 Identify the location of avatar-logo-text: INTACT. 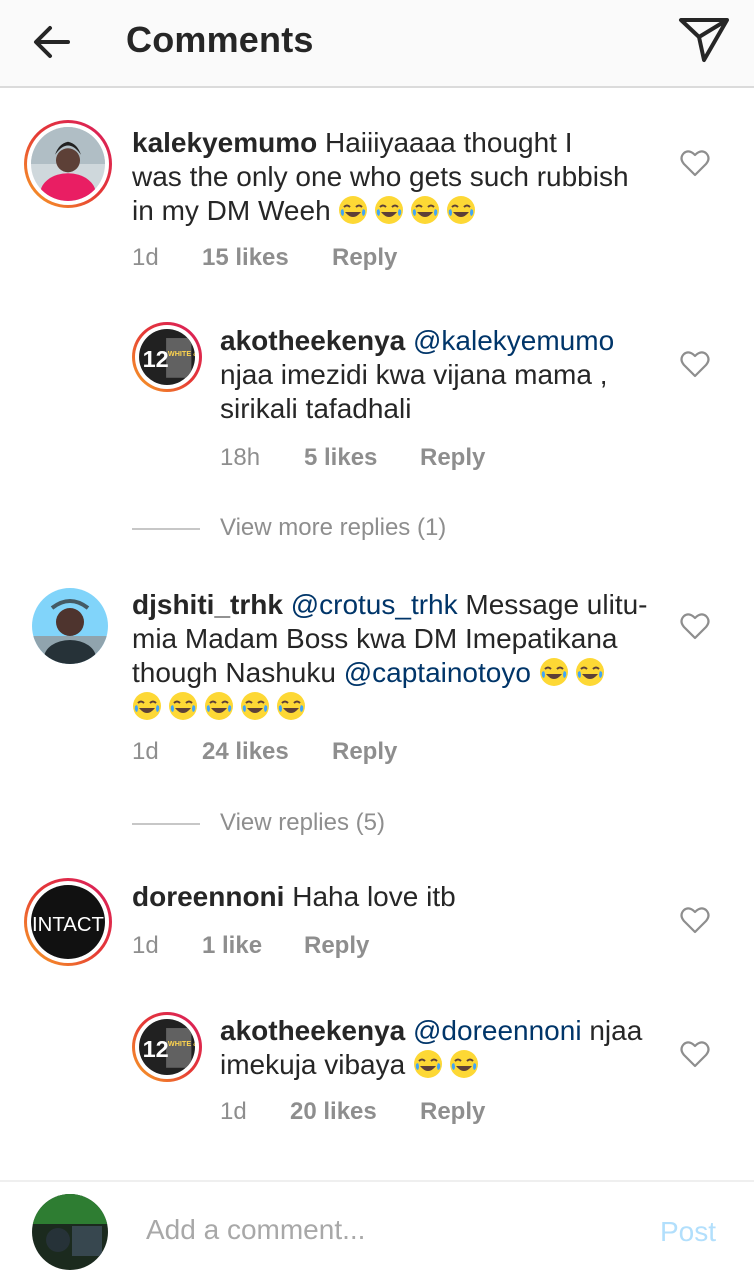
(68, 925).